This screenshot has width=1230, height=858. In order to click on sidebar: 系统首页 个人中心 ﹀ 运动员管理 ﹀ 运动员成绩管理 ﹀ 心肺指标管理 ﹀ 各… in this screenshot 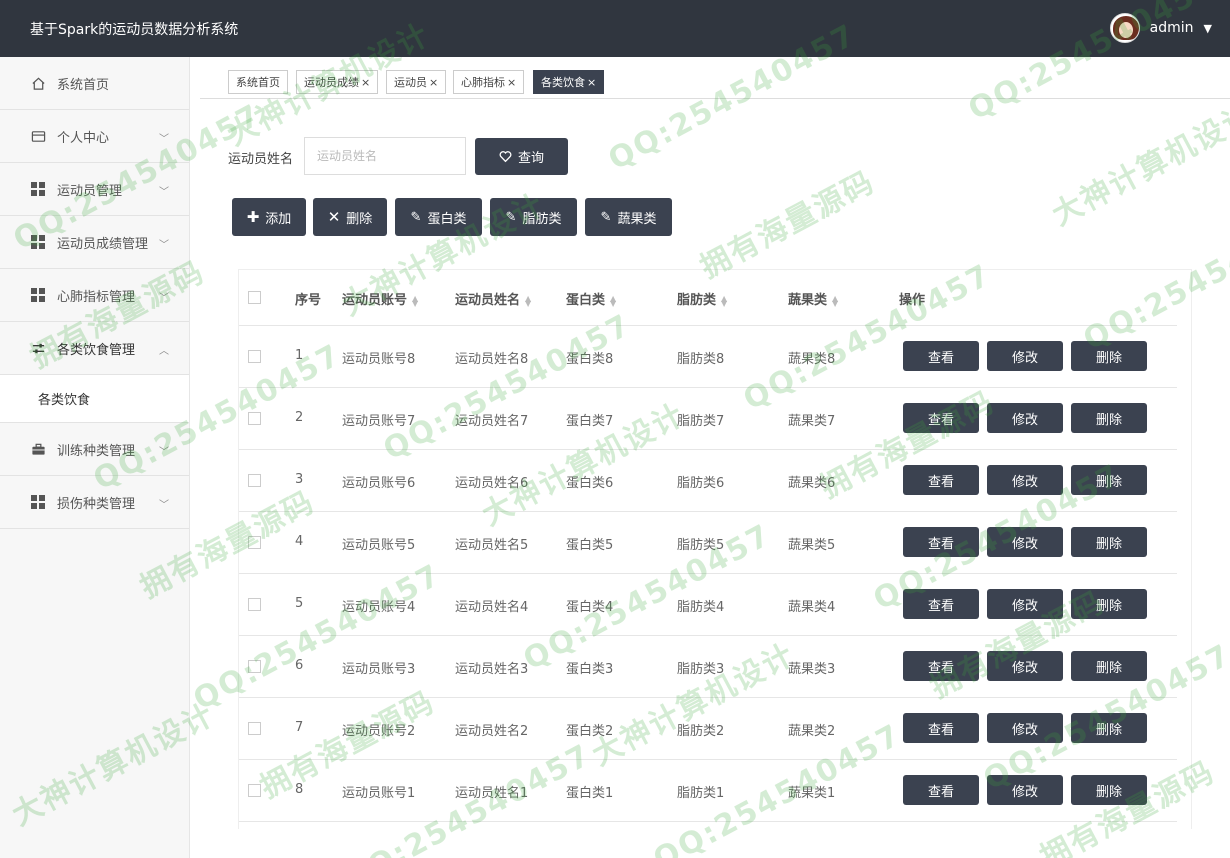, I will do `click(95, 457)`.